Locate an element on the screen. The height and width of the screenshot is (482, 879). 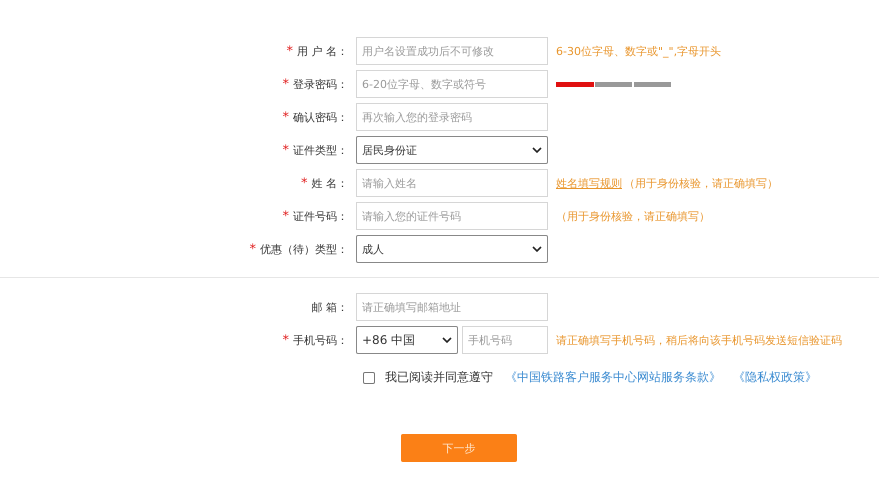
field-label: 邮 箱： is located at coordinates (330, 307).